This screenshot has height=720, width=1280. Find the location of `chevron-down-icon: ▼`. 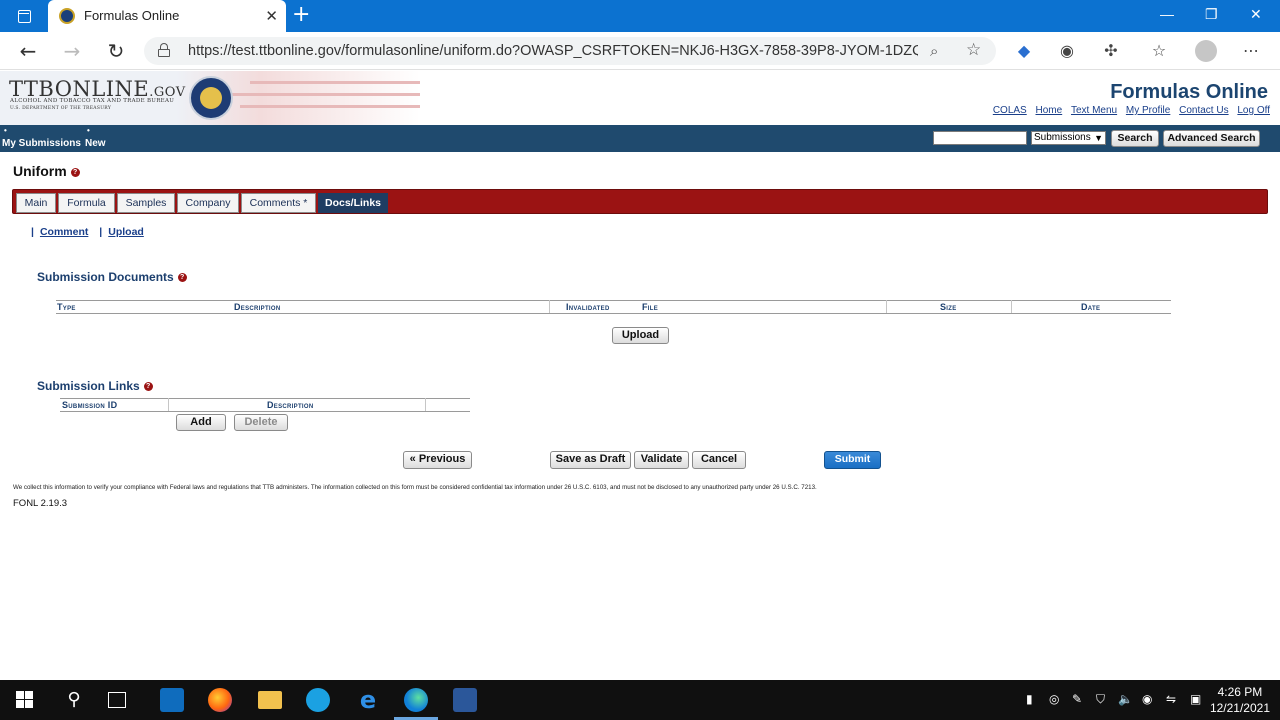

chevron-down-icon: ▼ is located at coordinates (1098, 138).